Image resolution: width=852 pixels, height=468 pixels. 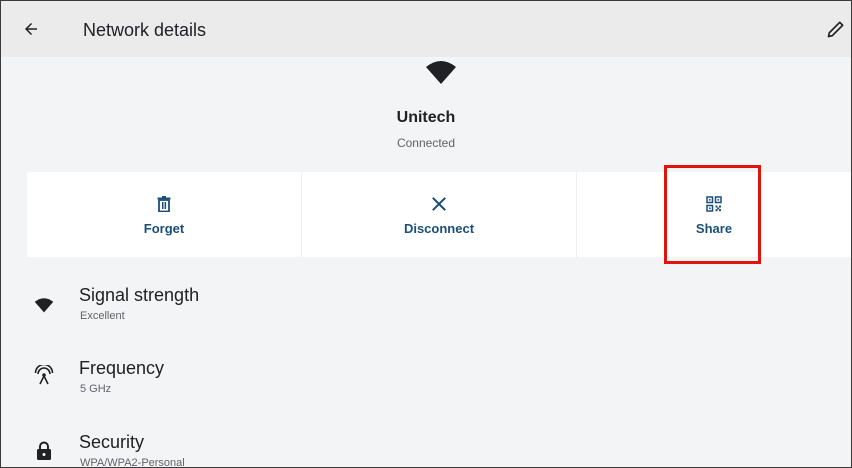 I want to click on forget-label: Forget, so click(x=164, y=228).